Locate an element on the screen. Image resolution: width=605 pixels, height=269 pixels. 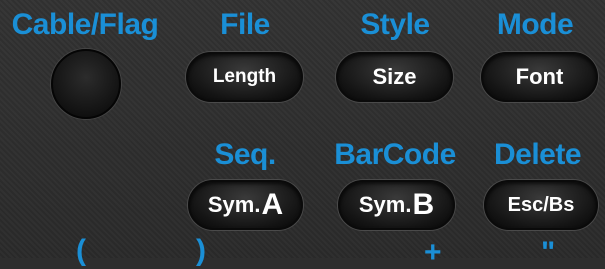
quote-label: " is located at coordinates (548, 252).